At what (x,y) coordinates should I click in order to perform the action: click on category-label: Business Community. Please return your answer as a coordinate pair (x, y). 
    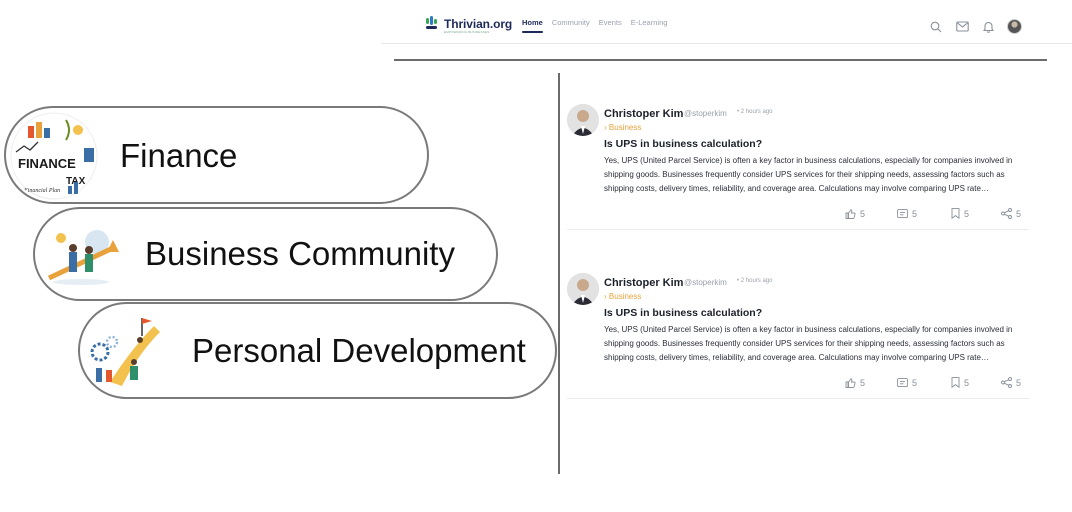
    Looking at the image, I should click on (300, 253).